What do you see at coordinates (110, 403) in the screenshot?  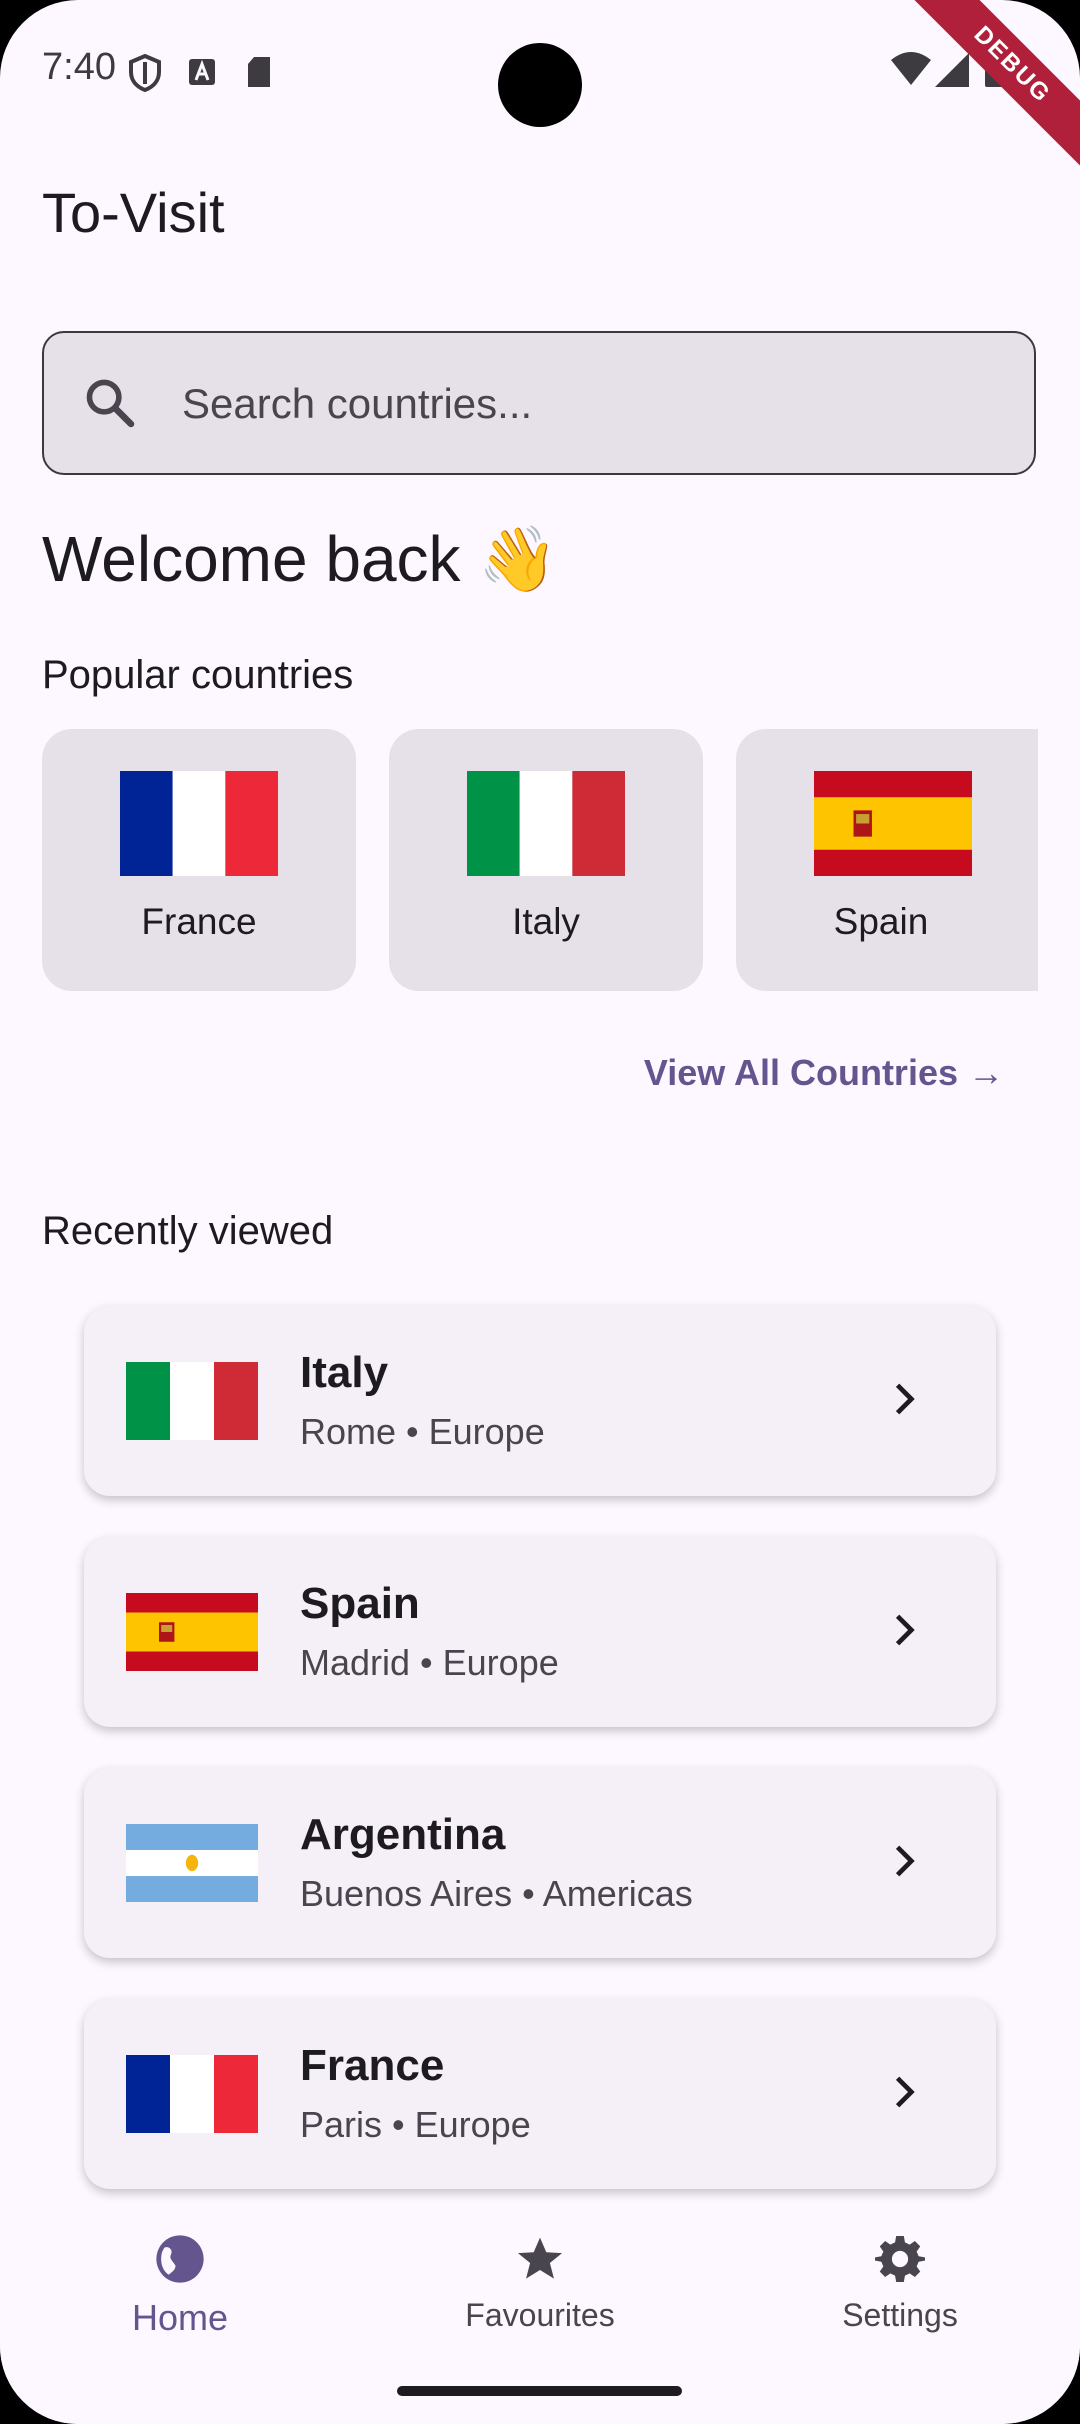 I see `search-icon` at bounding box center [110, 403].